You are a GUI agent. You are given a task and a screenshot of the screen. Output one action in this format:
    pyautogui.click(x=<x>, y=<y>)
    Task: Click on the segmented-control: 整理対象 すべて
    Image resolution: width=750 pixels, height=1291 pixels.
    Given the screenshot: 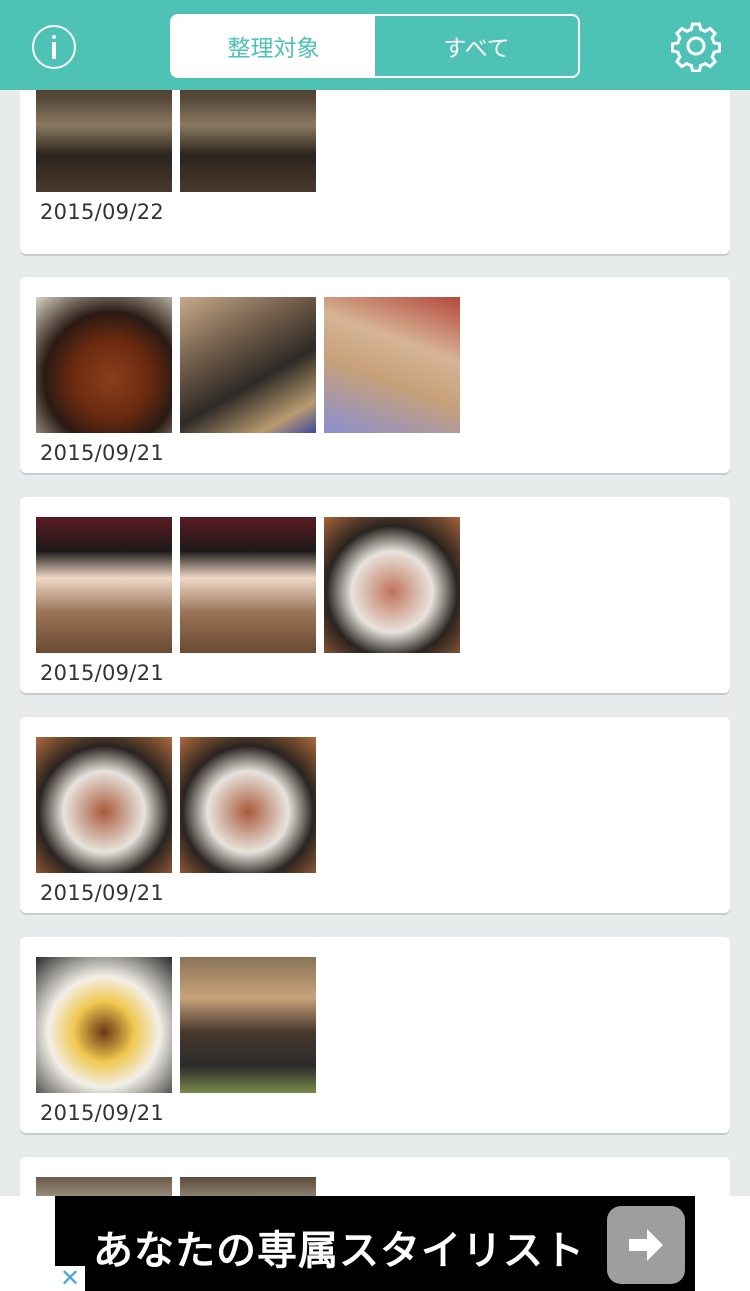 What is the action you would take?
    pyautogui.click(x=375, y=46)
    